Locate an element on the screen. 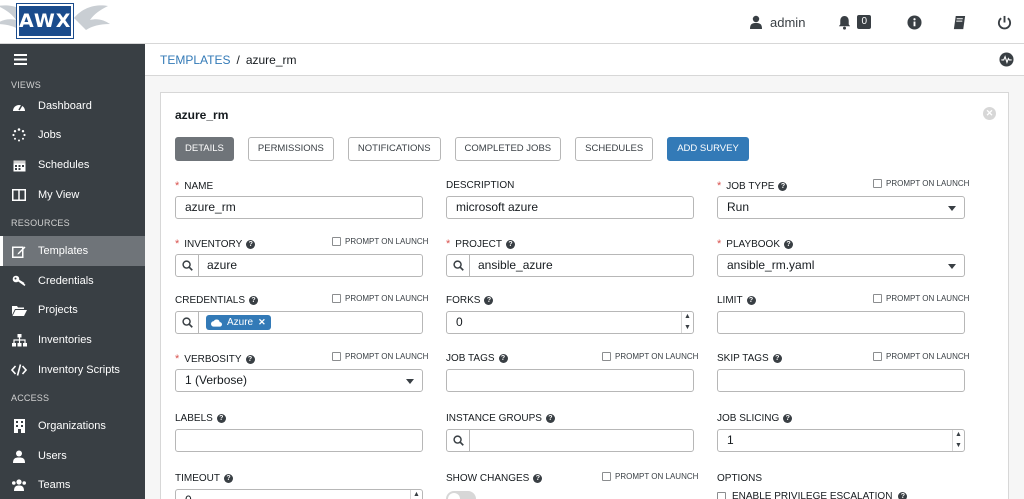 Image resolution: width=1024 pixels, height=499 pixels. limit-prompt-checkbox: PROMPT ON LAUNCH is located at coordinates (921, 298).